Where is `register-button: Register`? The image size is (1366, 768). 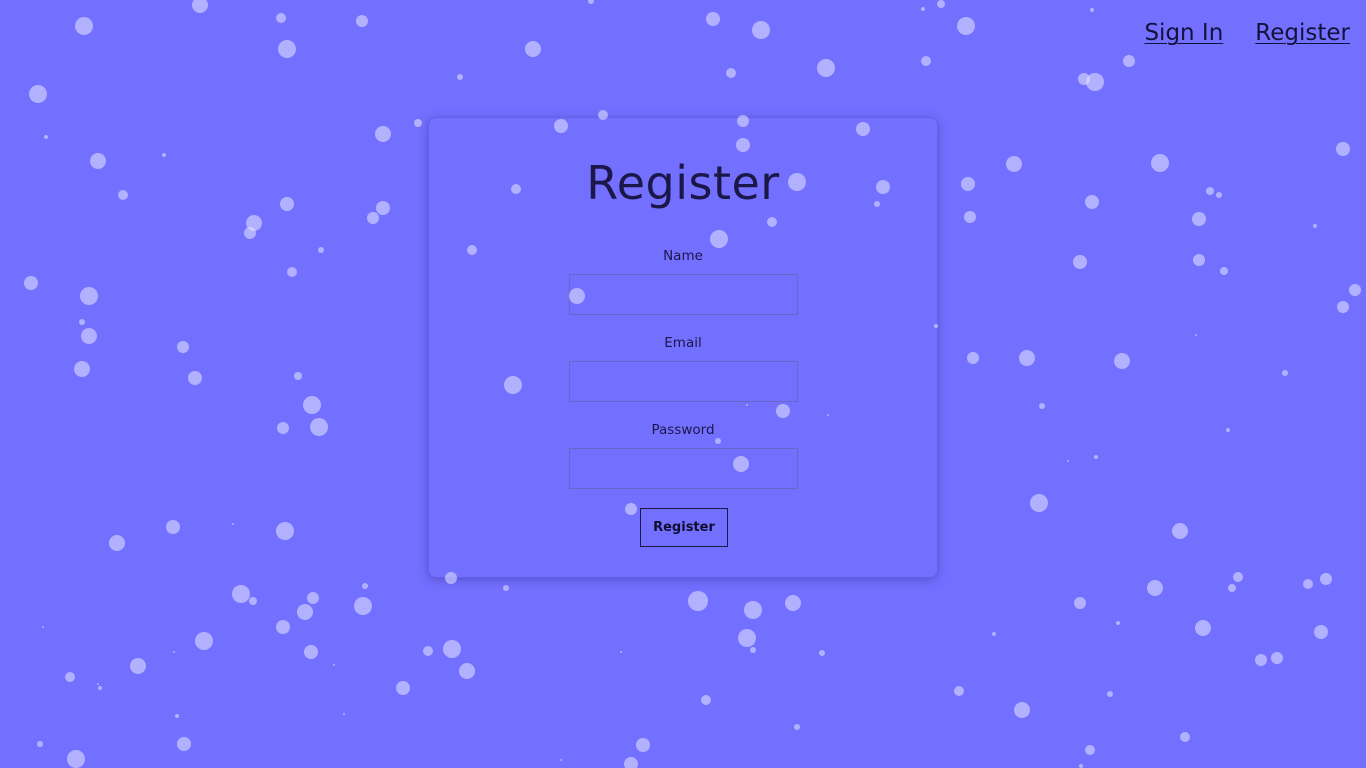
register-button: Register is located at coordinates (684, 527).